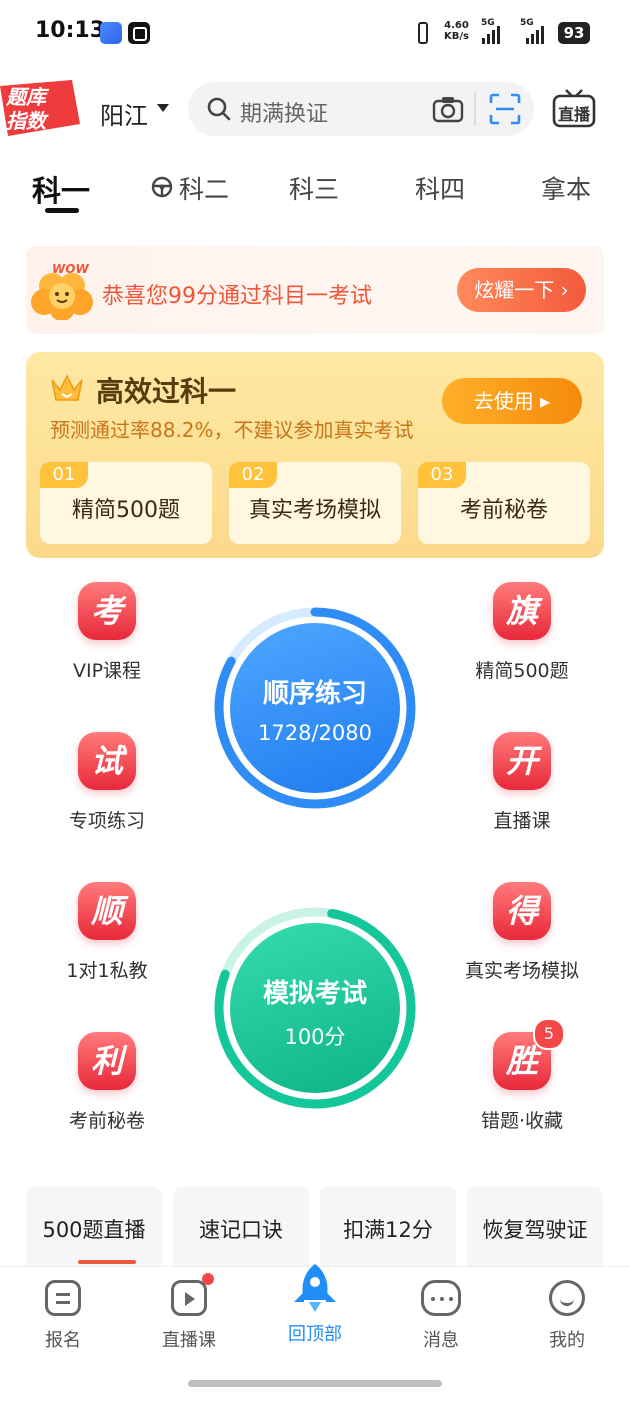  I want to click on network-speed: 4.60 KB/s, so click(456, 31).